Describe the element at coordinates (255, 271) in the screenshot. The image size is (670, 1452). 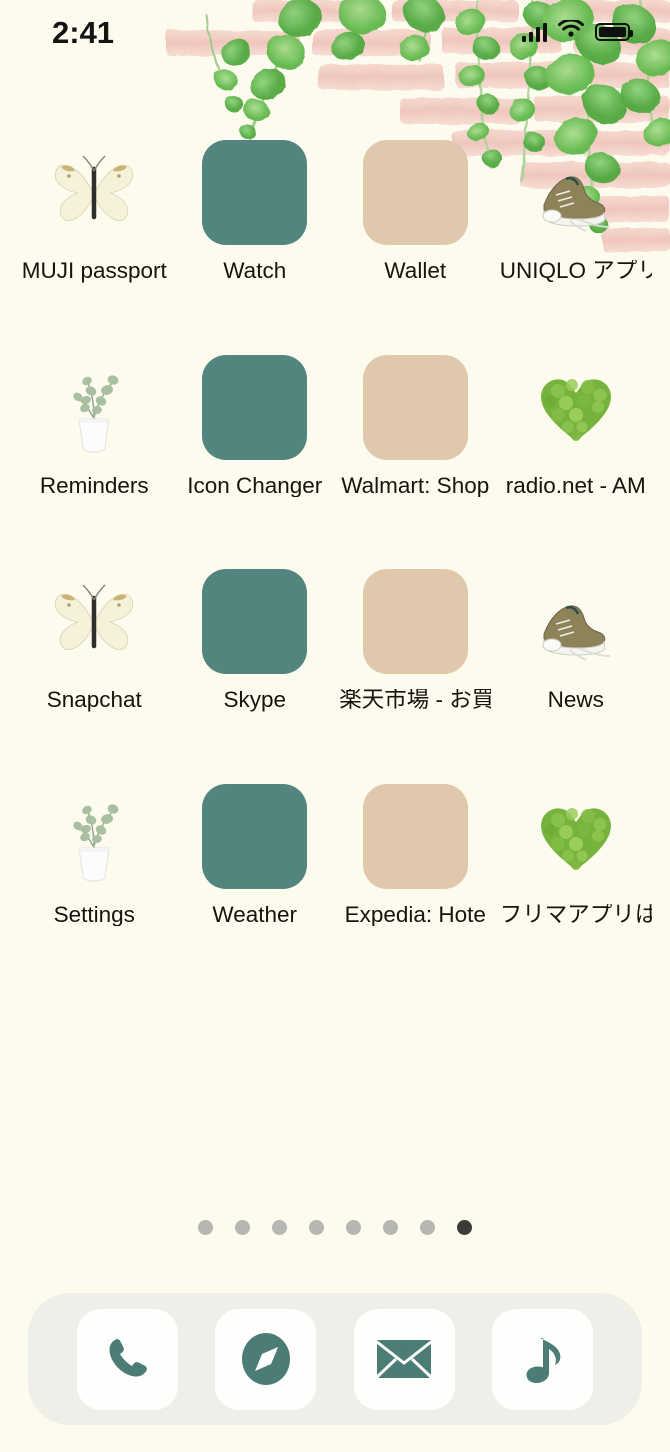
I see `app-label: Watch` at that location.